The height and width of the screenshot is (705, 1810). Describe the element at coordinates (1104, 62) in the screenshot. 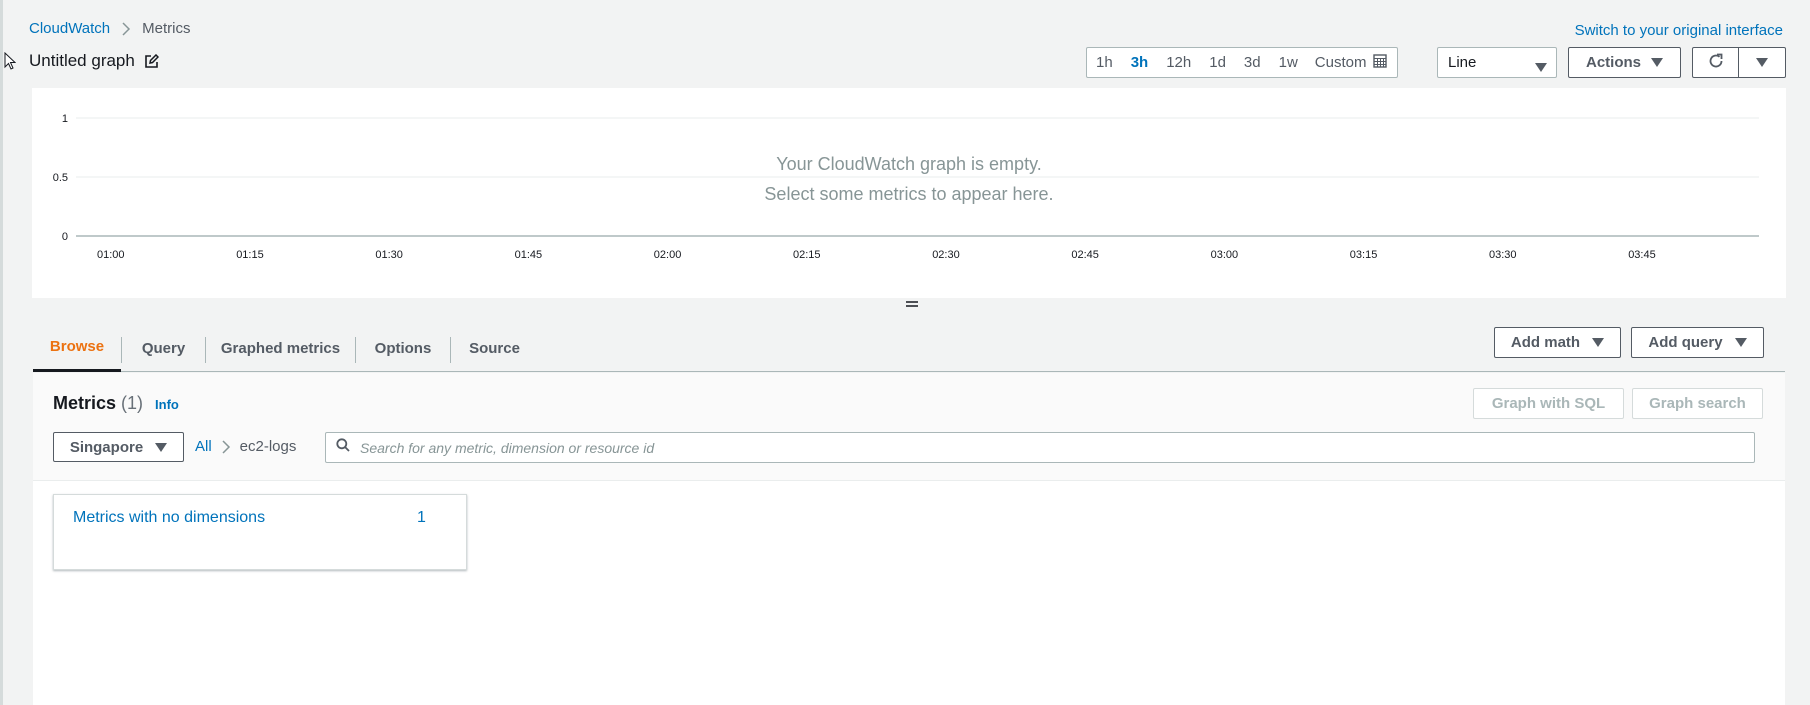

I see `time-range-1h: 1h` at that location.